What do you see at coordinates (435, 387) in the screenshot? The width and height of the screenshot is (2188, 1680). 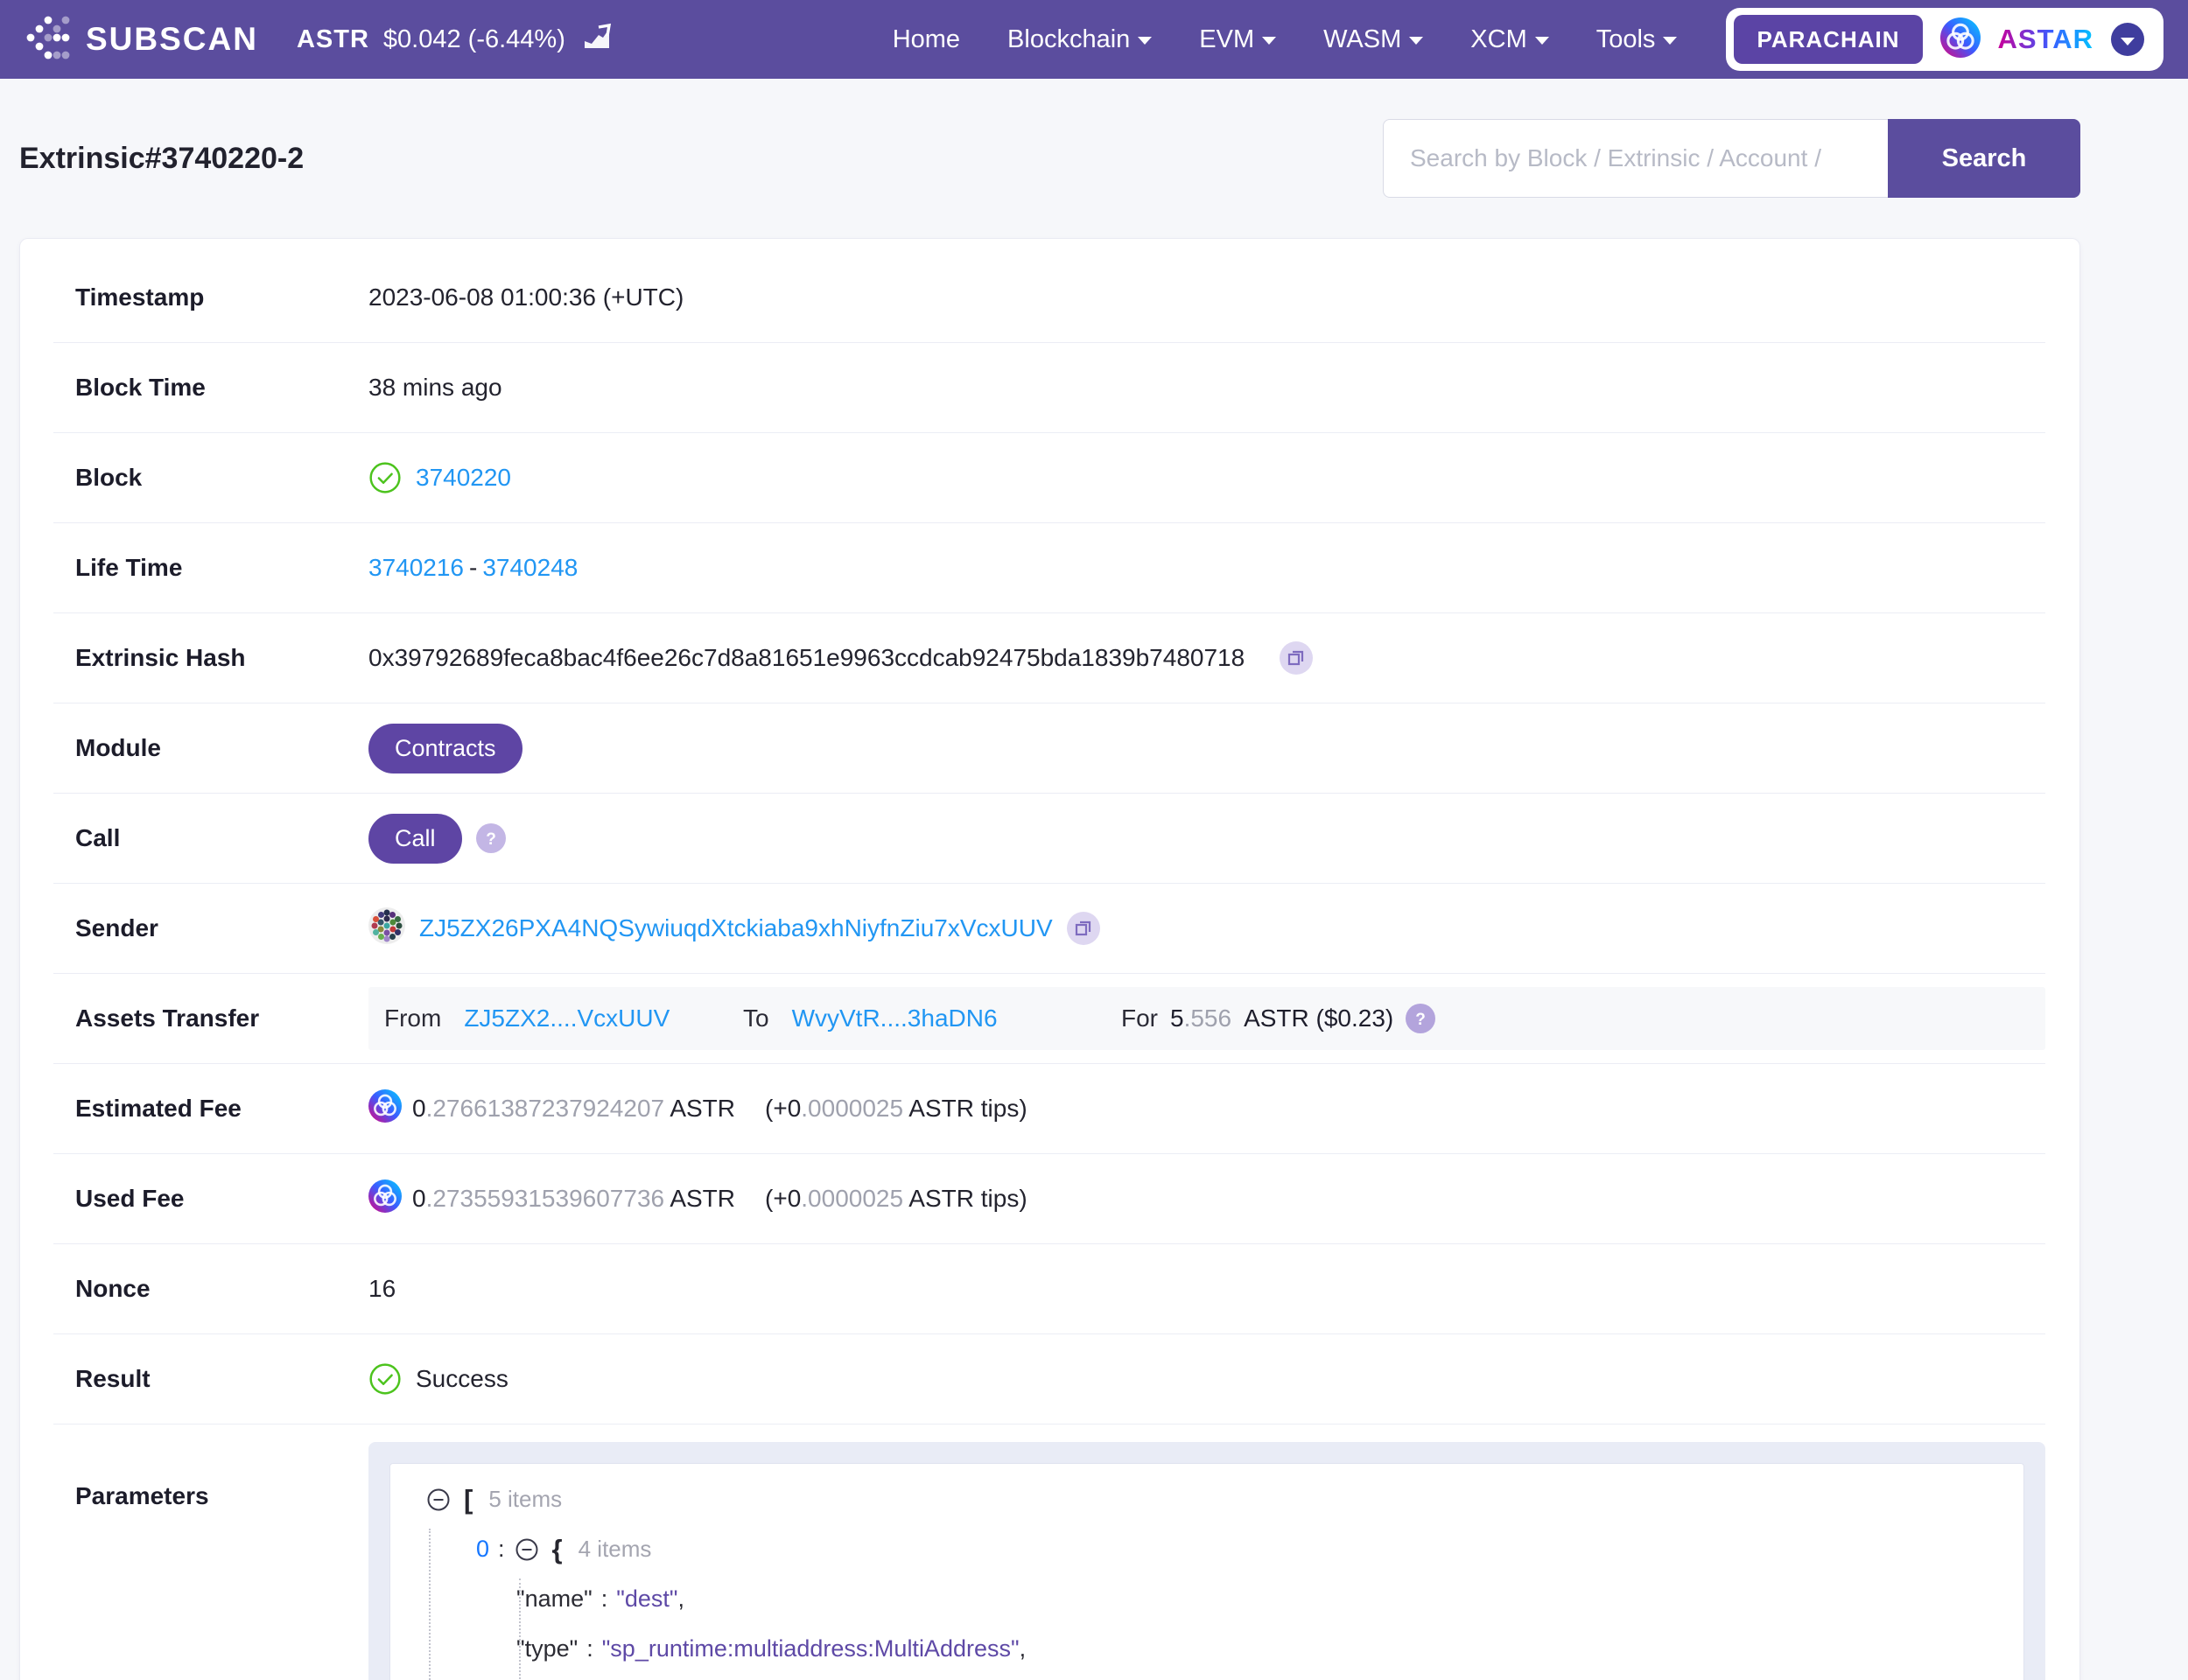 I see `block-time-value: 38 mins ago` at bounding box center [435, 387].